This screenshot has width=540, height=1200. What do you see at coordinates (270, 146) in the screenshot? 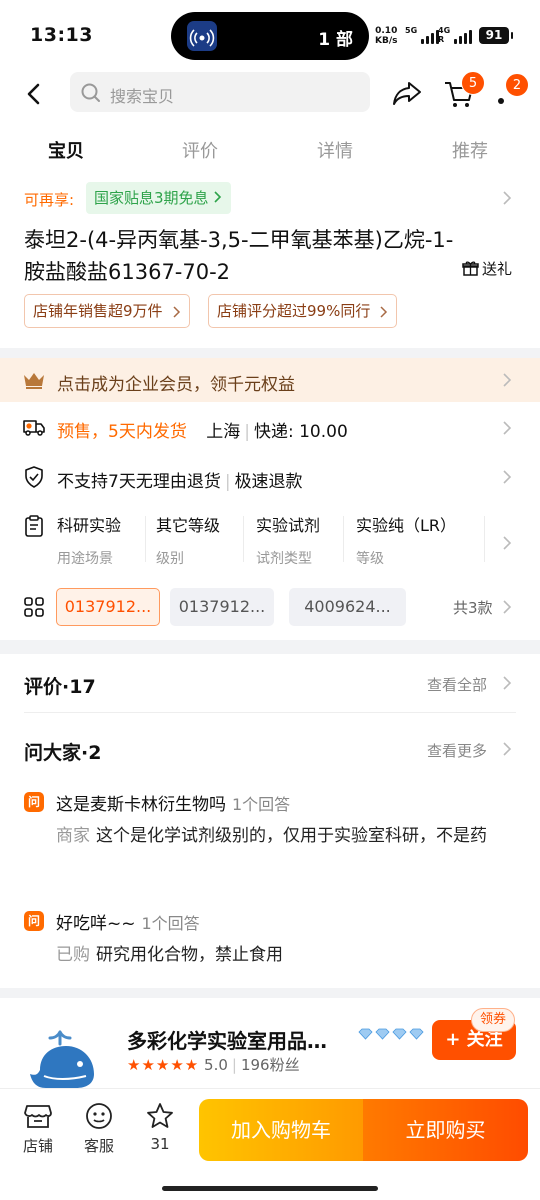
I see `tab-bar: 宝贝 评价 详情 推荐` at bounding box center [270, 146].